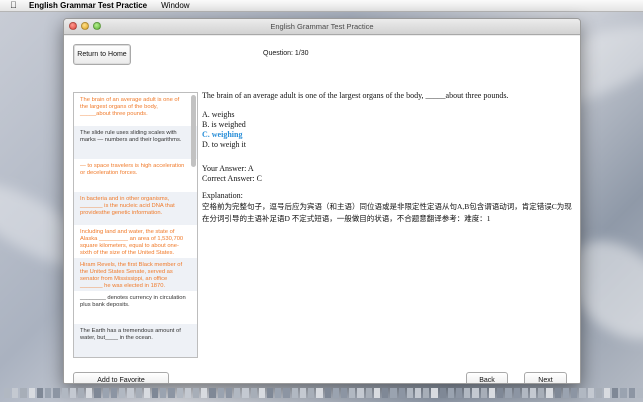 The height and width of the screenshot is (402, 643). I want to click on option-b: B. is weighed, so click(224, 125).